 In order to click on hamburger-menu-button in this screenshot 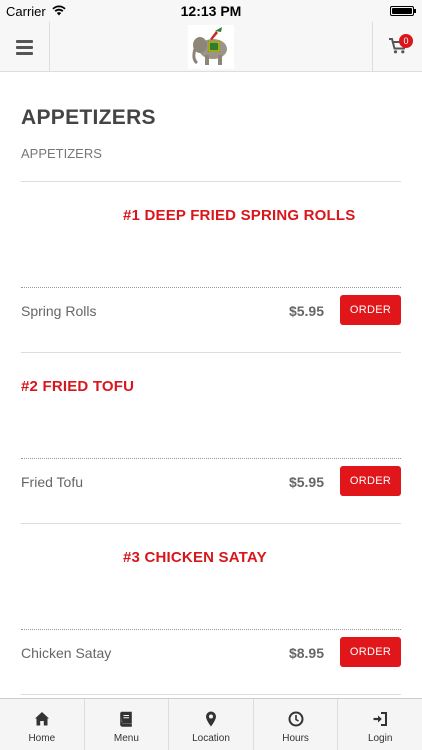, I will do `click(25, 47)`.